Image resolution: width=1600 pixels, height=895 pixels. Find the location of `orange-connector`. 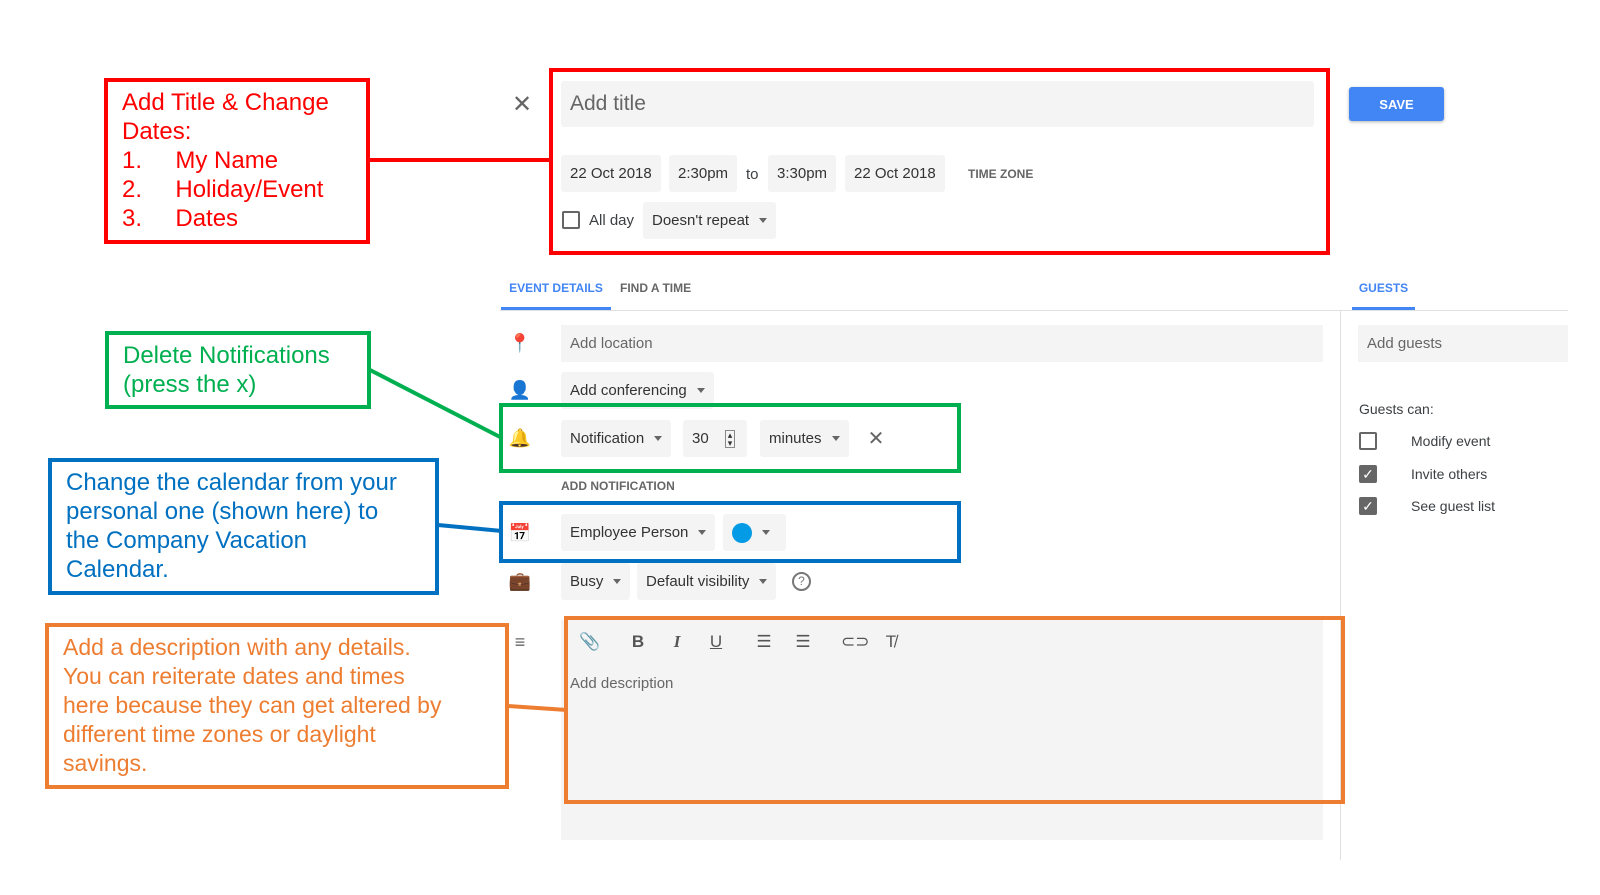

orange-connector is located at coordinates (537, 708).